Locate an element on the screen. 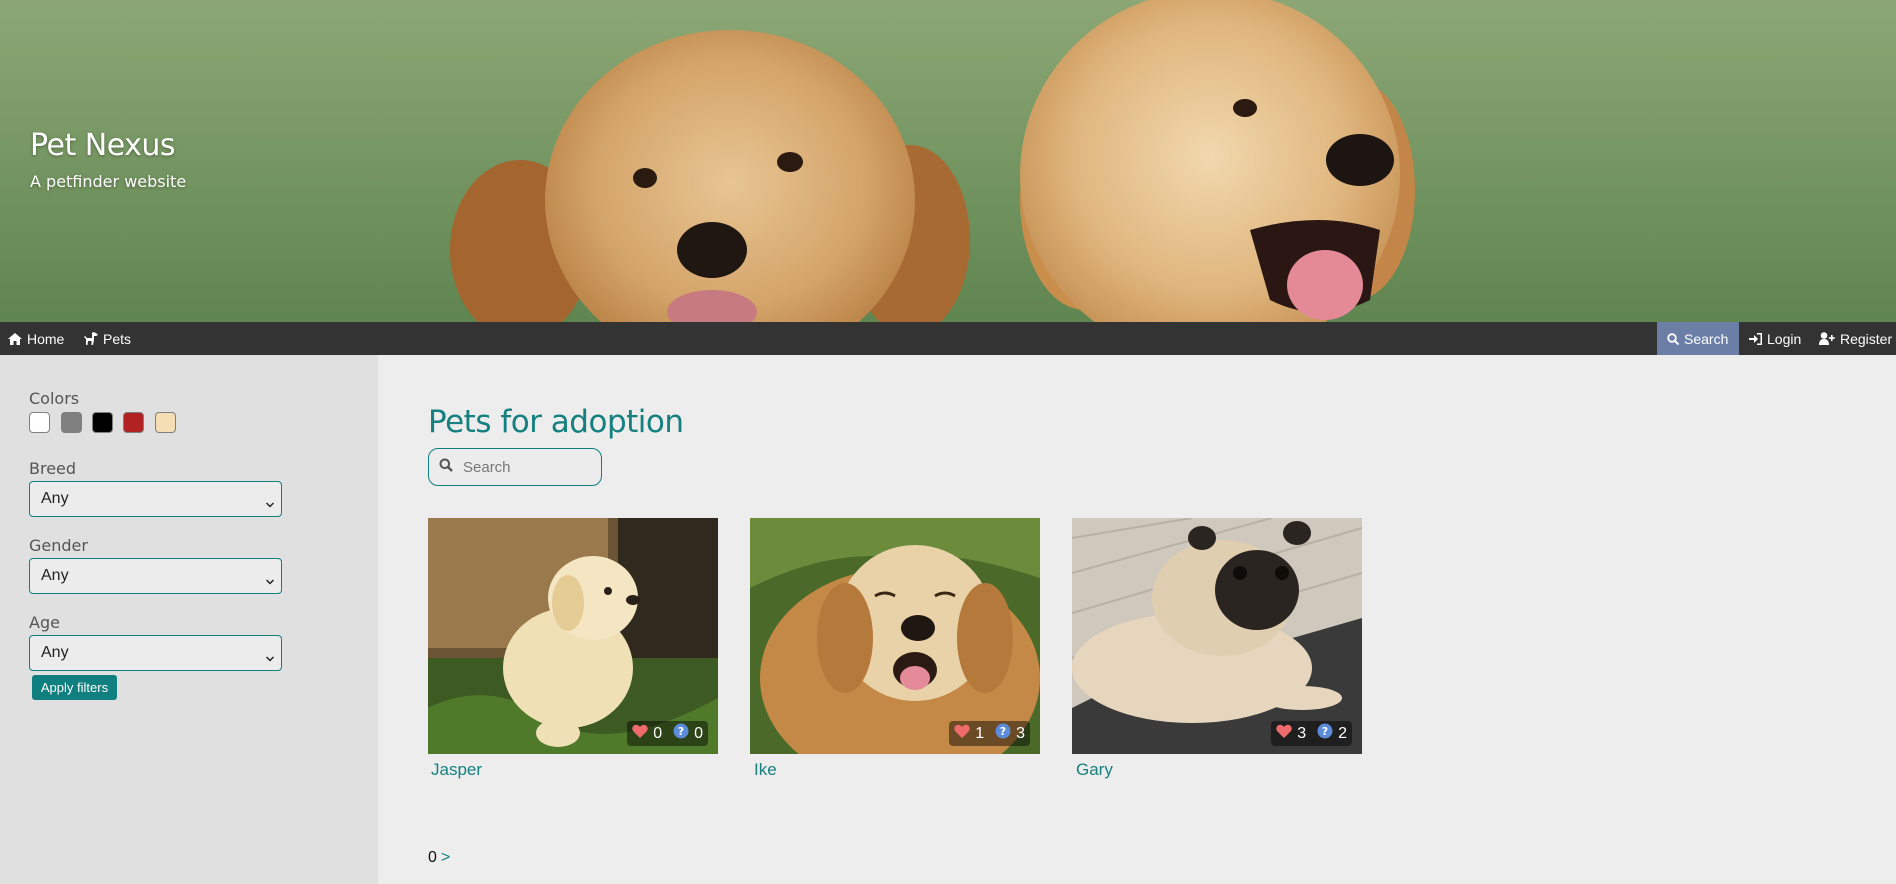 The width and height of the screenshot is (1896, 884). nav-pets-label: Pets is located at coordinates (117, 338).